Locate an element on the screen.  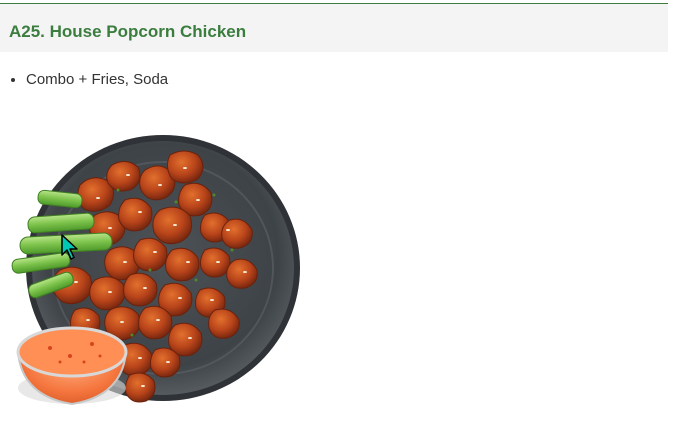
option-list: Combo + Fries, Soda is located at coordinates (84, 80).